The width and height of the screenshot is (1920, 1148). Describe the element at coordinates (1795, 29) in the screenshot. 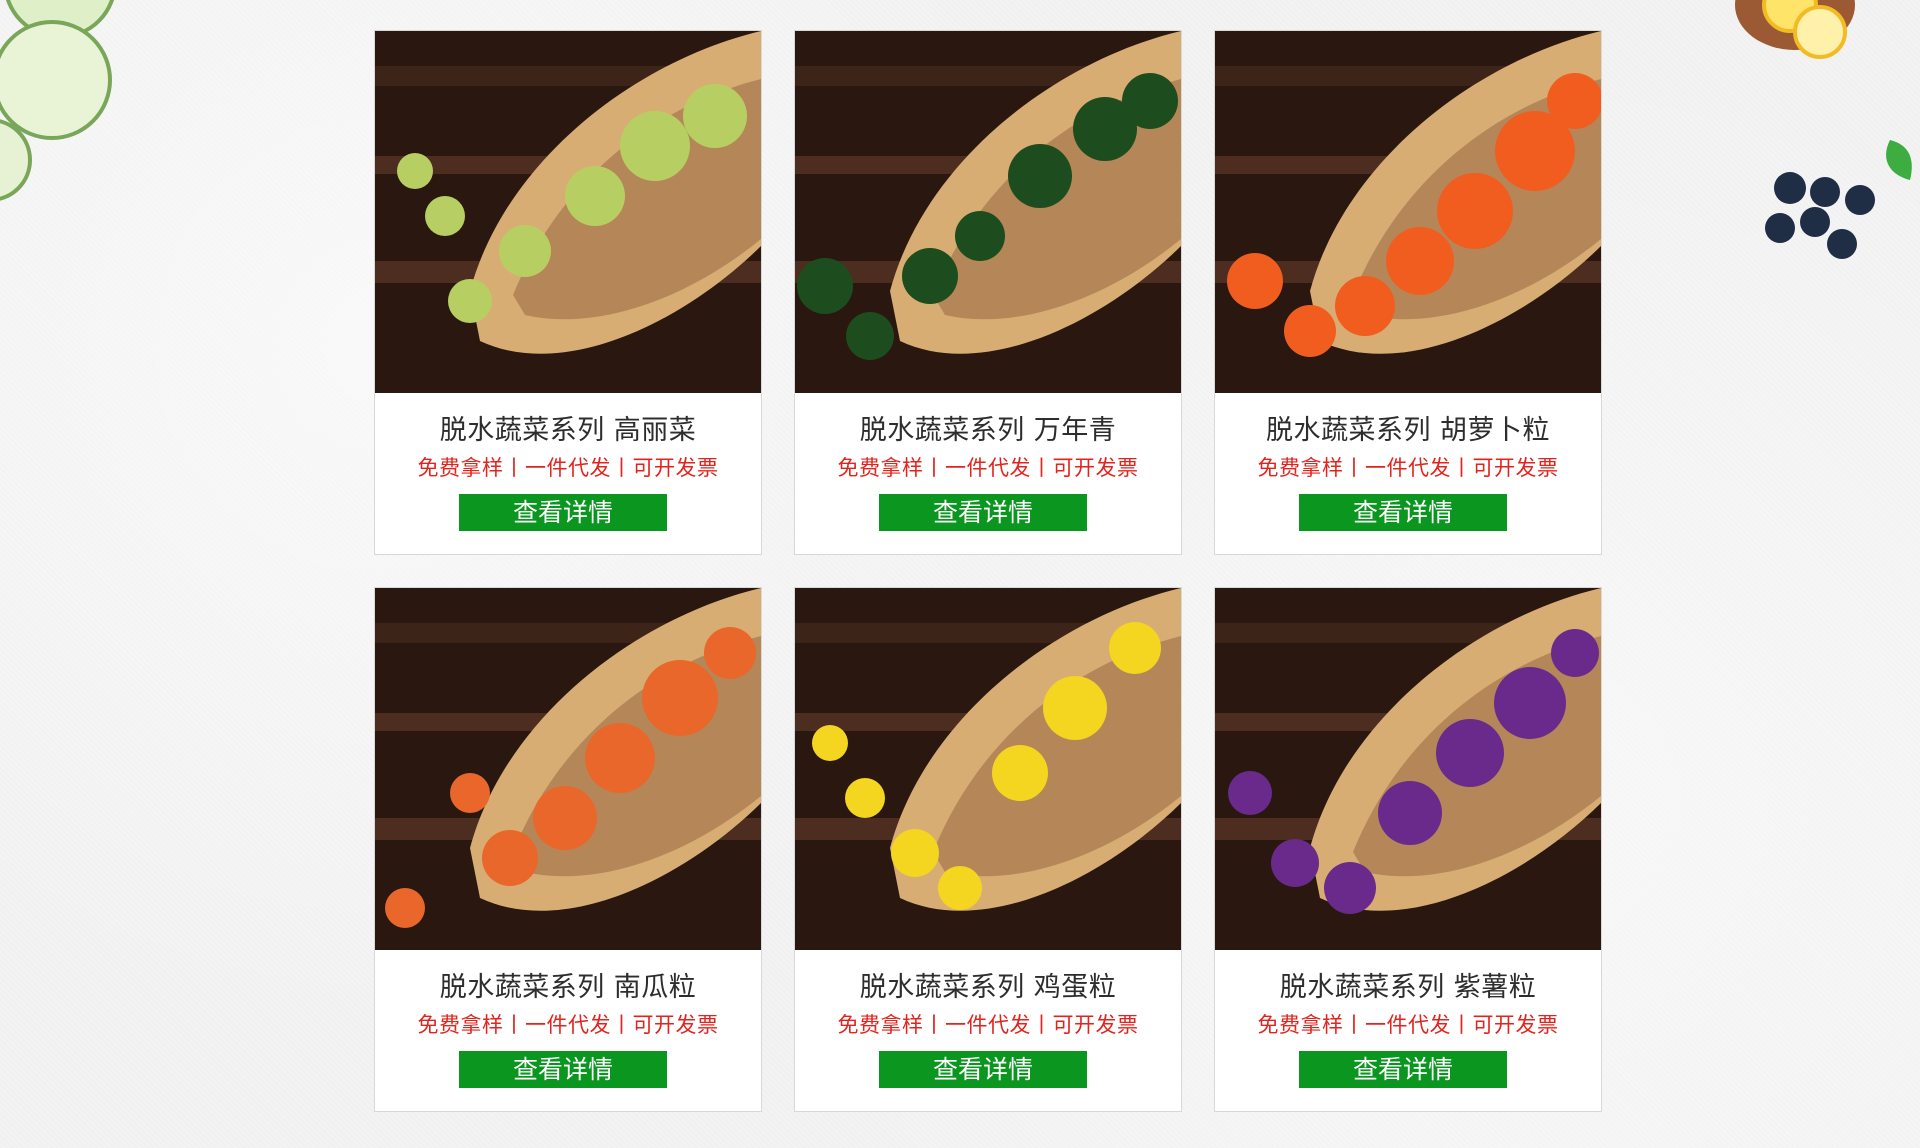

I see `lemon-spoon-decoration` at that location.